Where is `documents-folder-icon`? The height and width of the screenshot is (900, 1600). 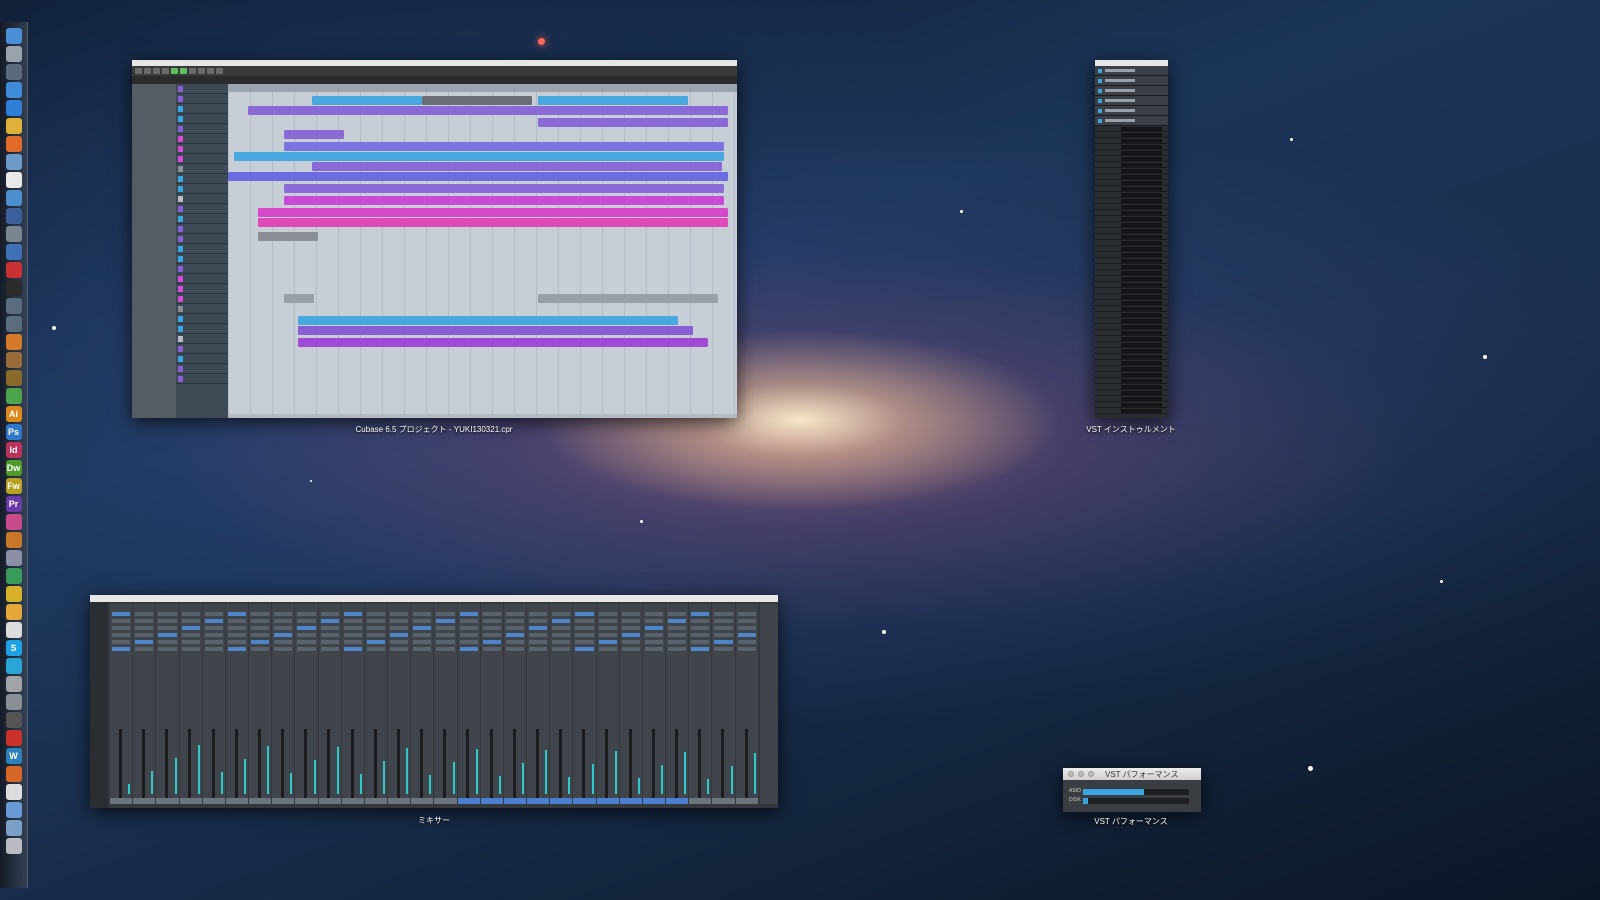 documents-folder-icon is located at coordinates (13, 810).